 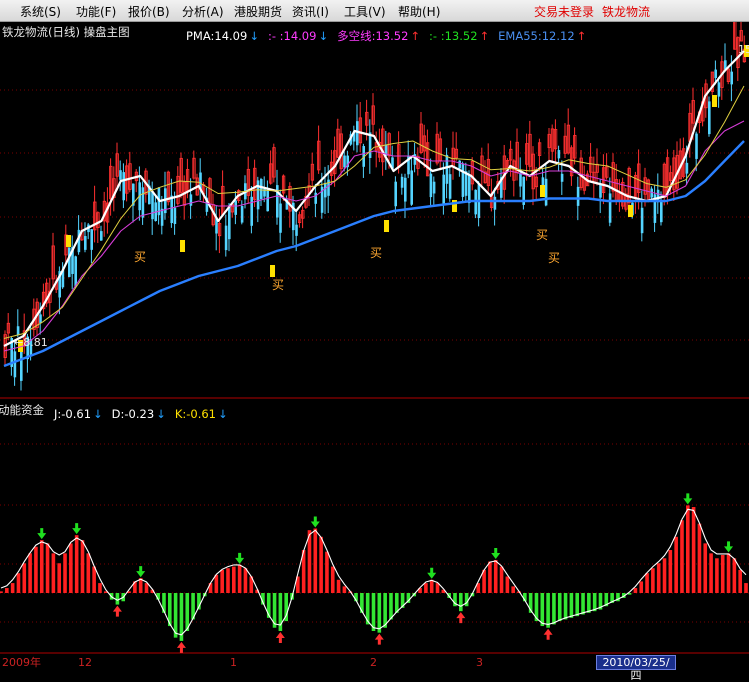 I want to click on time-axis-label: 12, so click(x=85, y=662).